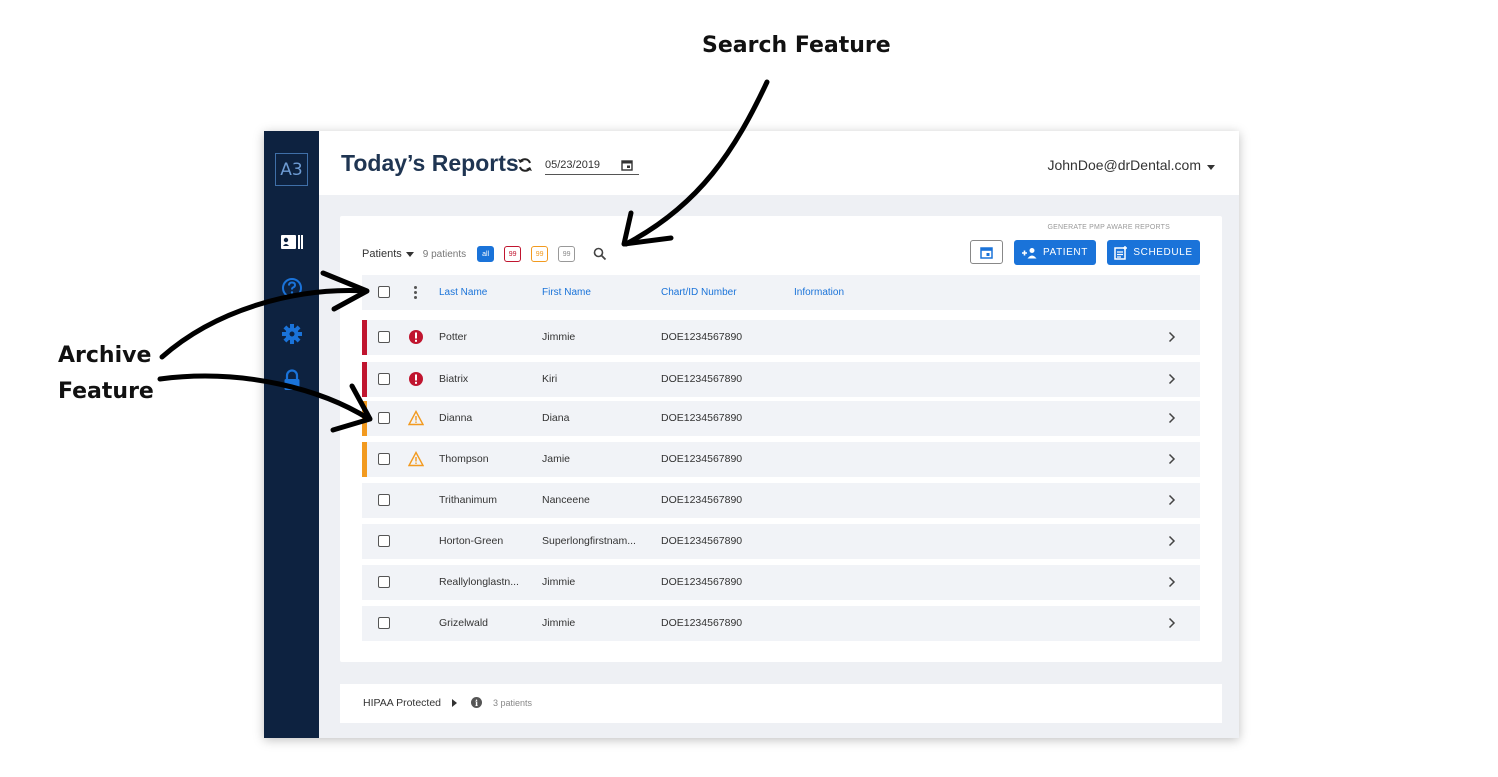 The width and height of the screenshot is (1498, 777). What do you see at coordinates (600, 254) in the screenshot?
I see `search-icon` at bounding box center [600, 254].